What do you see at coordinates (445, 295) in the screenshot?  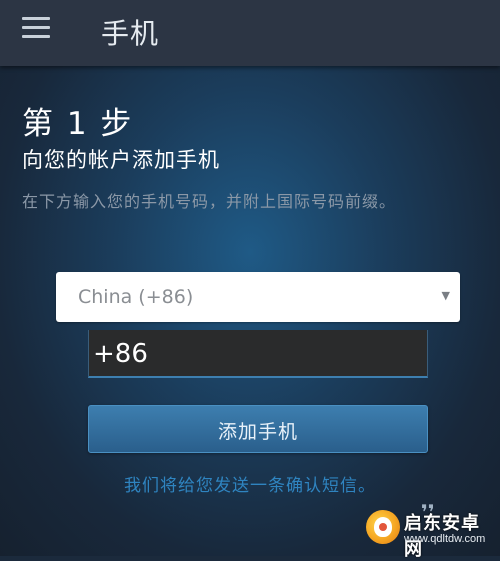 I see `chevron-down-icon: ▼` at bounding box center [445, 295].